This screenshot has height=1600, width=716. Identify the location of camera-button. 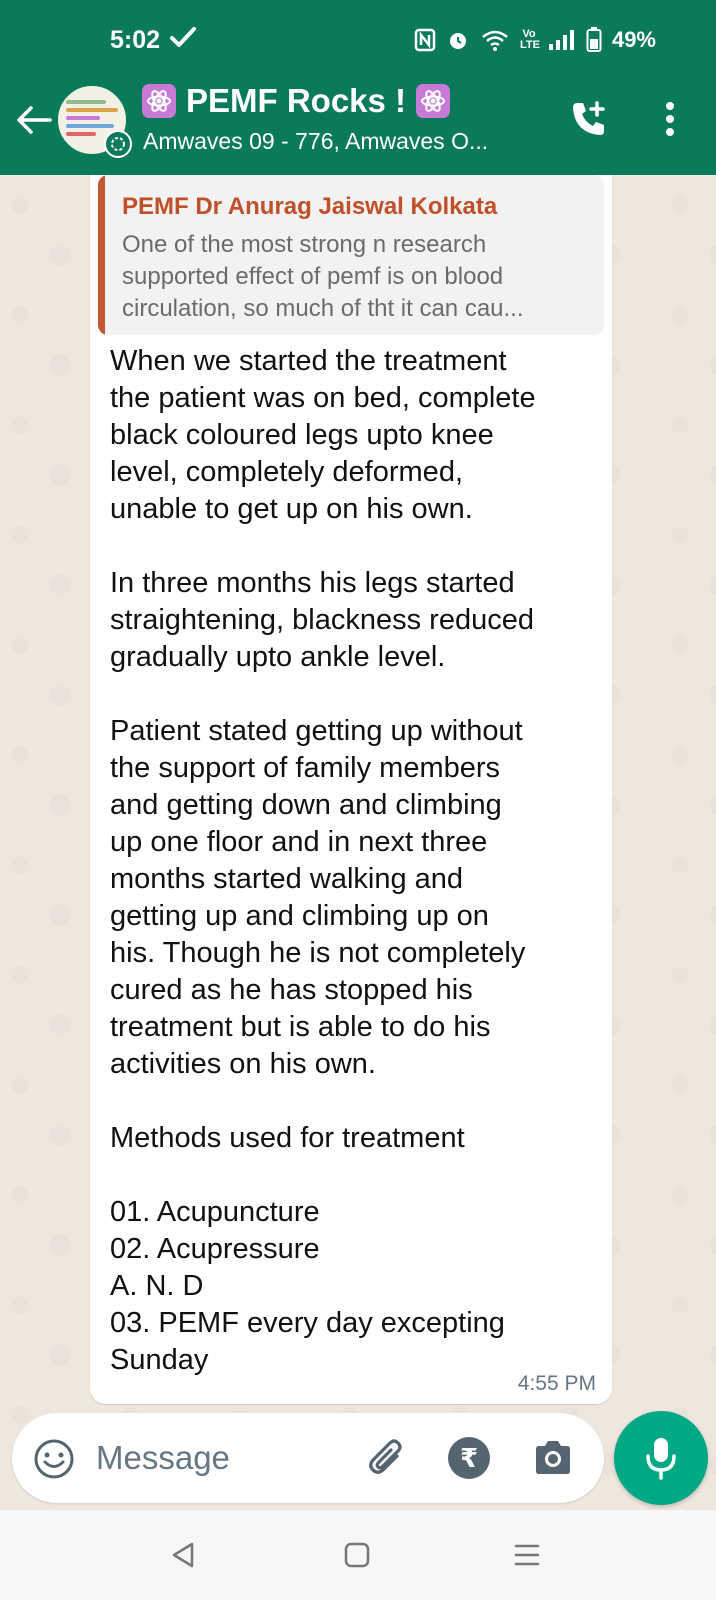
(553, 1458).